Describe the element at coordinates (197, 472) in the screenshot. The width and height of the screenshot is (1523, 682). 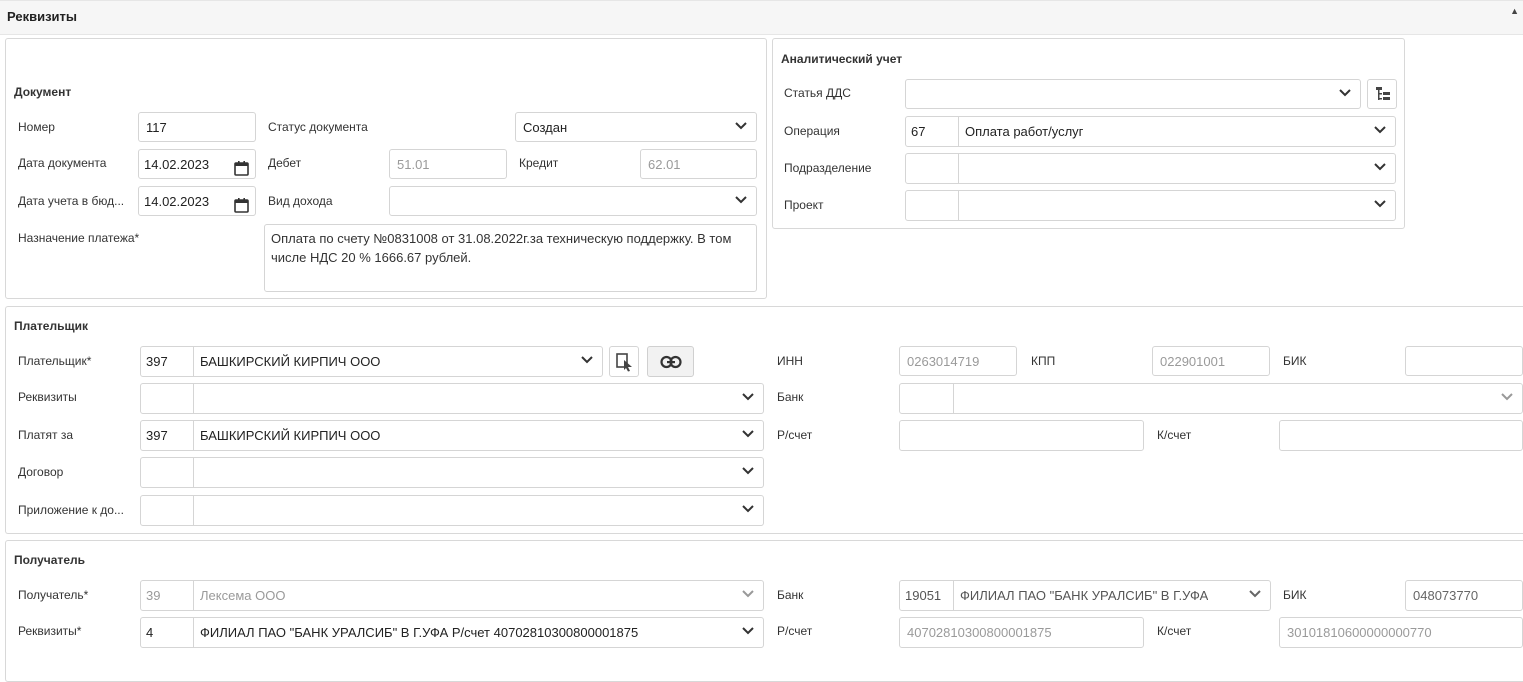
I see `contract-value` at that location.